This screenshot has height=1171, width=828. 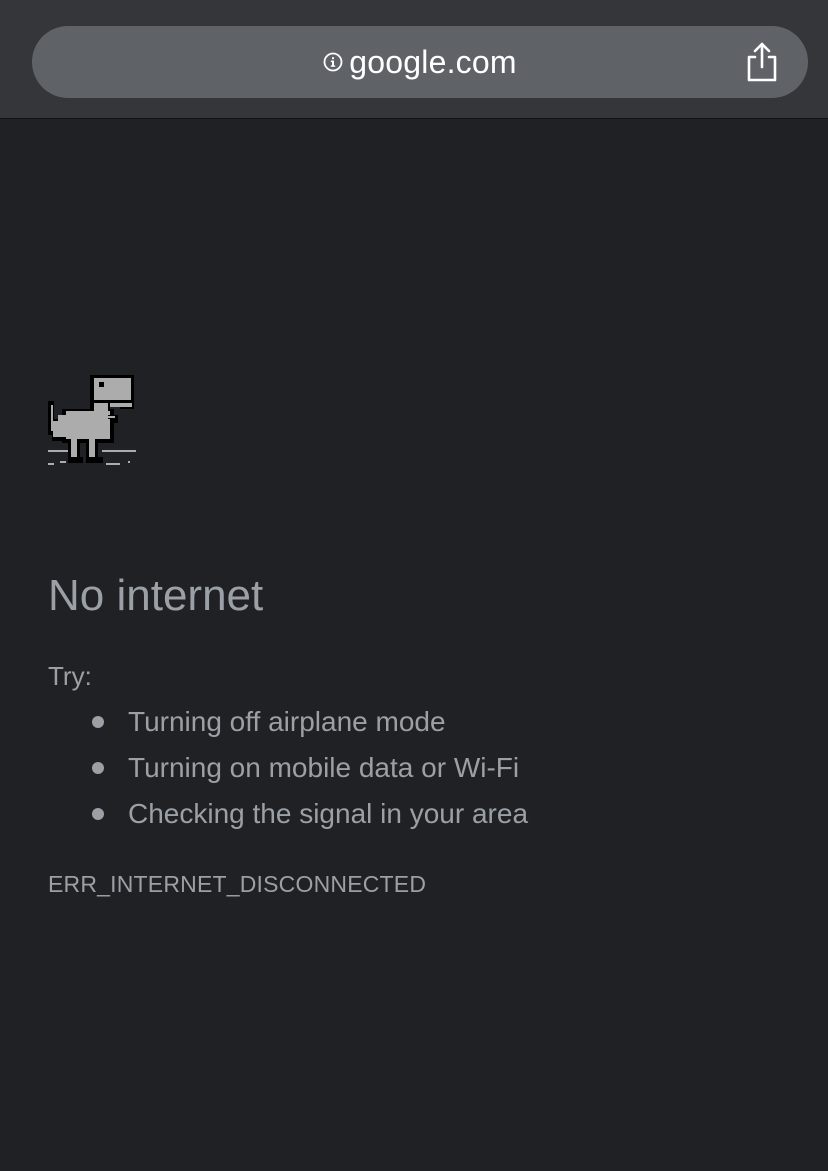 I want to click on info-icon, so click(x=333, y=62).